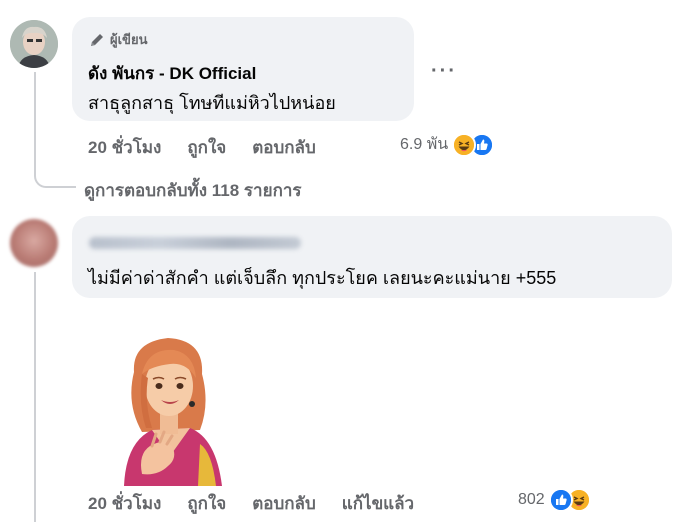 The image size is (700, 522). I want to click on comment-timestamp-2: 20 ชั่วโมง, so click(124, 503).